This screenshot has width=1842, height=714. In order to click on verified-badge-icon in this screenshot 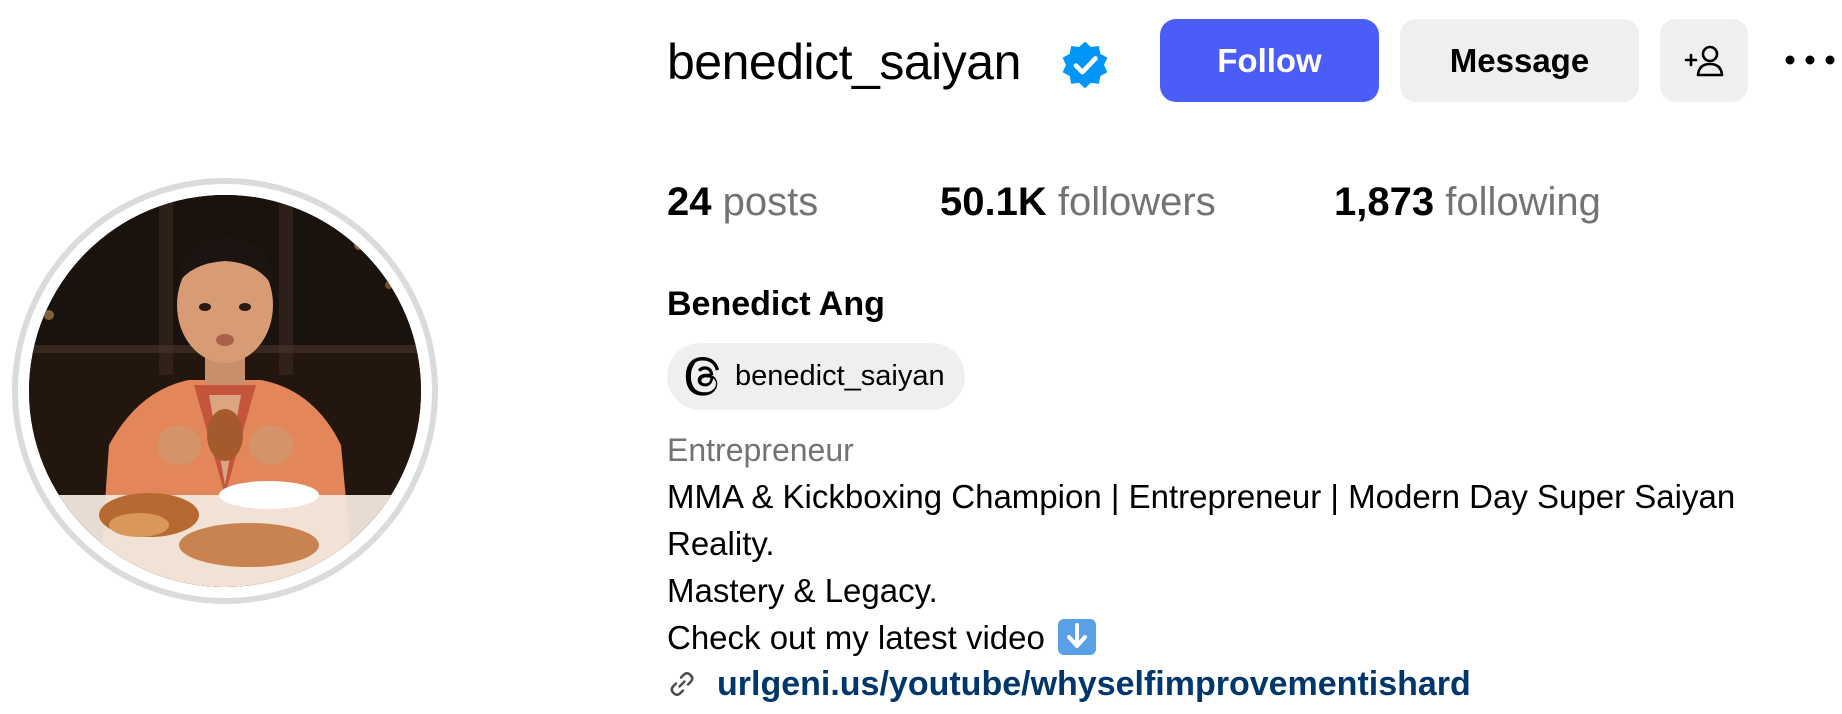, I will do `click(1085, 65)`.